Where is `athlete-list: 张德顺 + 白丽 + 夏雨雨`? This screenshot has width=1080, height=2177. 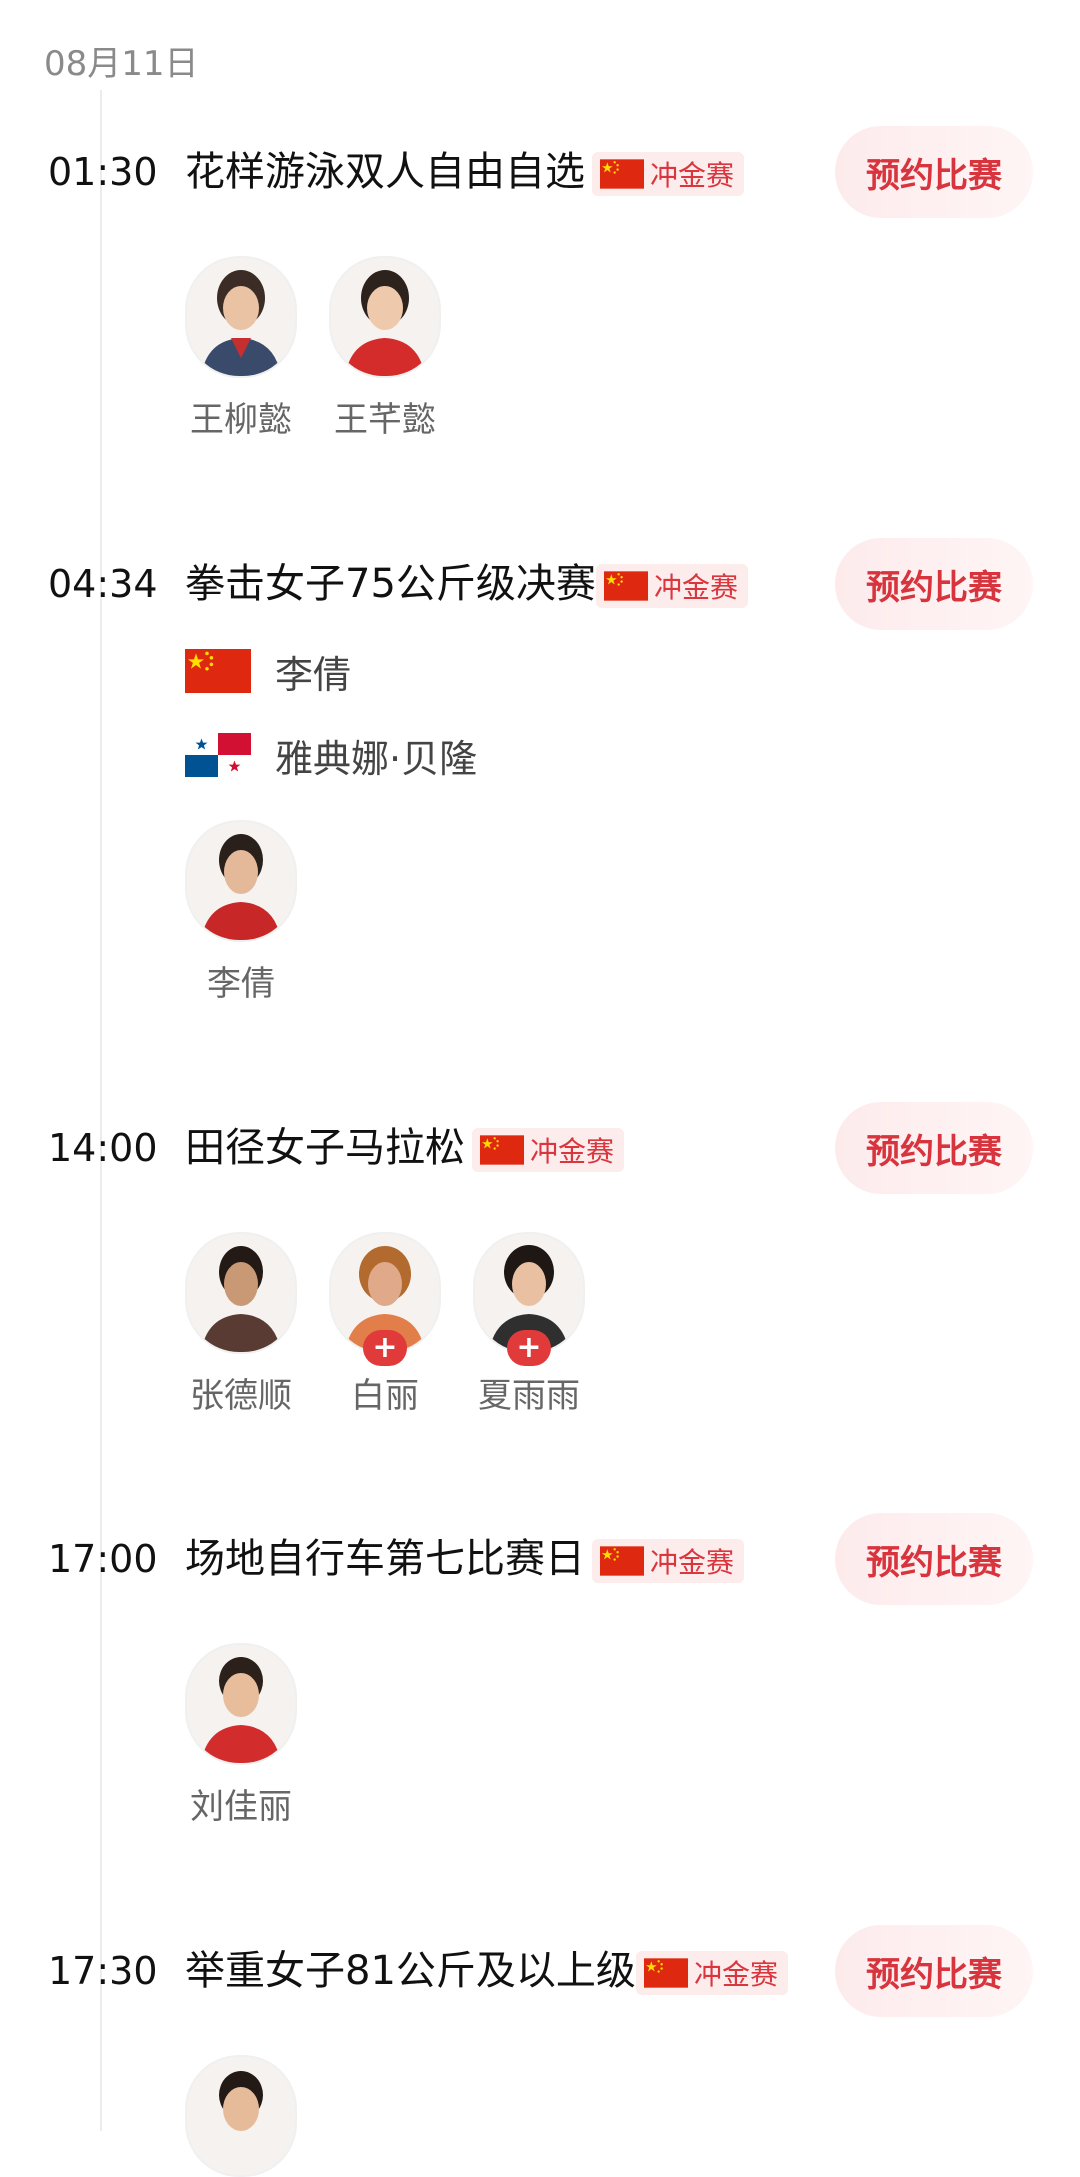
athlete-list: 张德顺 + 白丽 + 夏雨雨 is located at coordinates (385, 1324).